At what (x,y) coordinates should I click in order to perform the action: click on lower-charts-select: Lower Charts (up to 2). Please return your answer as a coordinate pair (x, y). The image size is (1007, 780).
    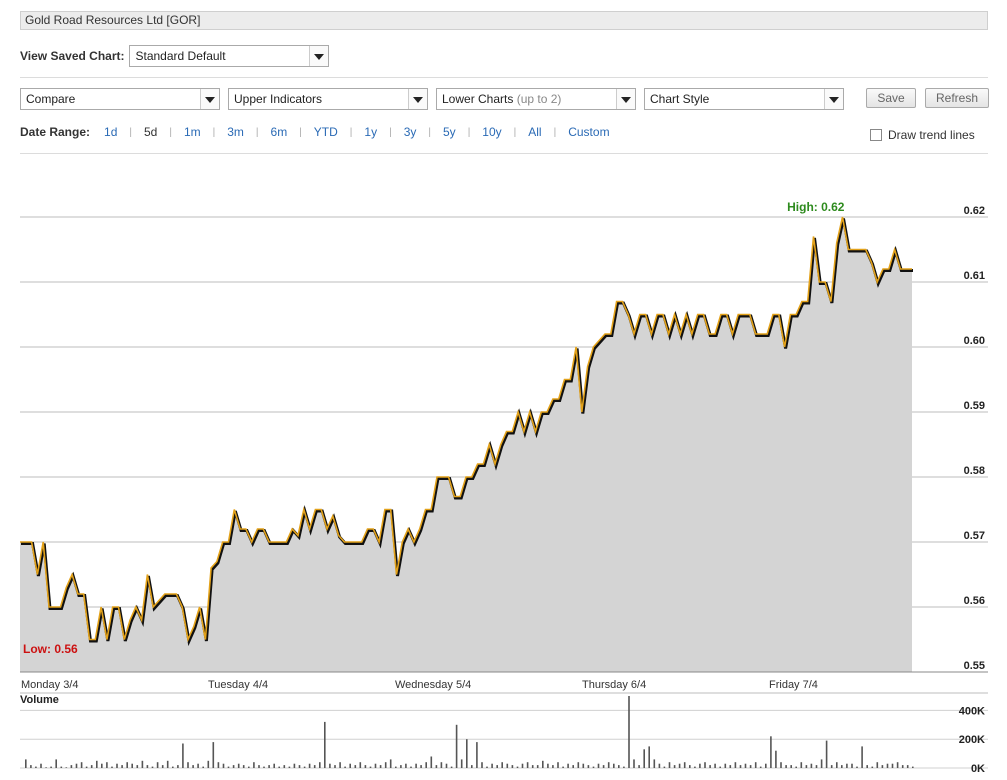
    Looking at the image, I should click on (536, 99).